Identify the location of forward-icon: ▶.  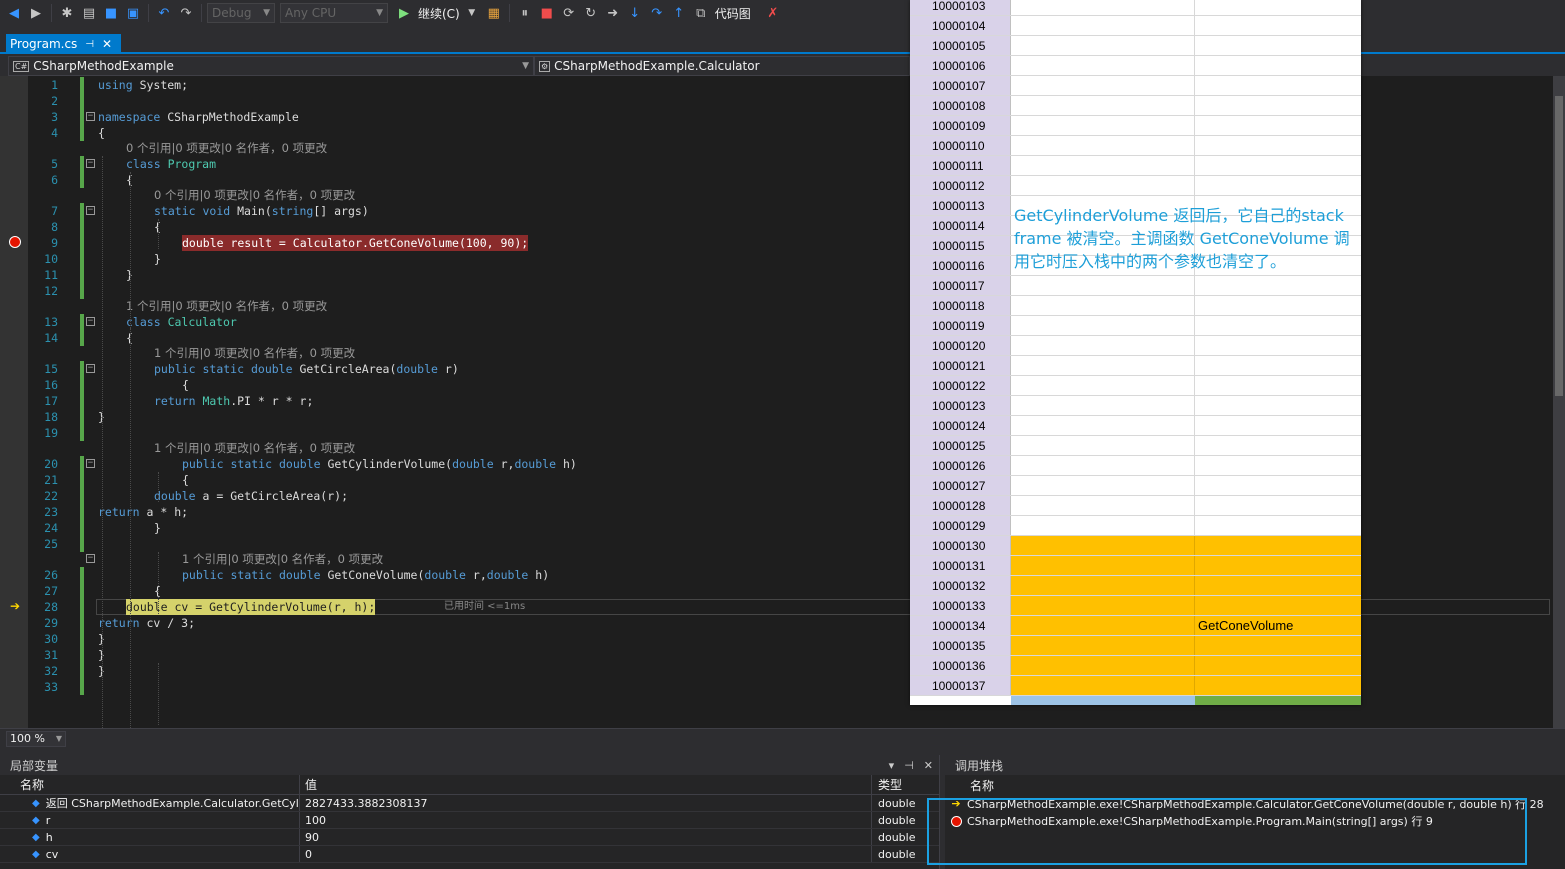
(36, 13).